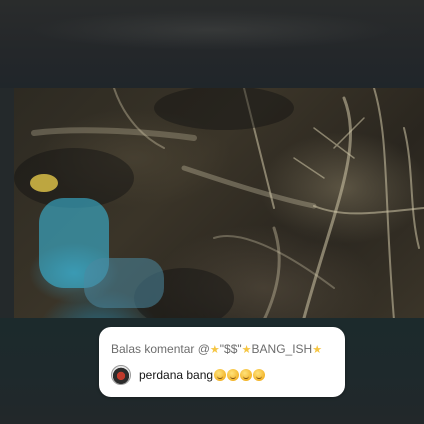  What do you see at coordinates (176, 375) in the screenshot?
I see `comment-body: perdana bang` at bounding box center [176, 375].